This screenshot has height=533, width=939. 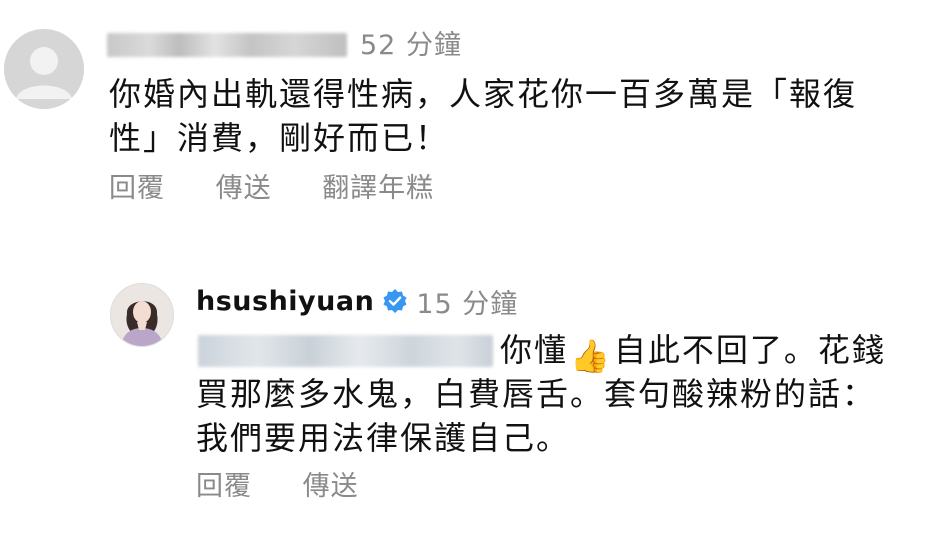 What do you see at coordinates (142, 315) in the screenshot?
I see `user-avatar` at bounding box center [142, 315].